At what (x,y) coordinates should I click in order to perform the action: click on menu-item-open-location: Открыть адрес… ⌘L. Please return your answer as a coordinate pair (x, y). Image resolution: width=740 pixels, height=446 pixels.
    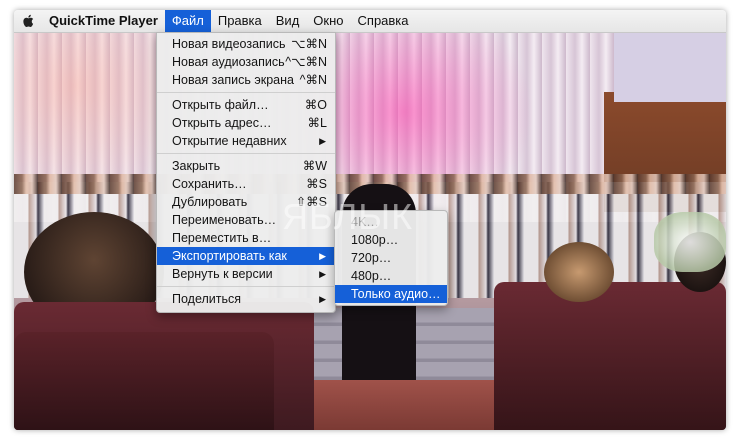
    Looking at the image, I should click on (246, 123).